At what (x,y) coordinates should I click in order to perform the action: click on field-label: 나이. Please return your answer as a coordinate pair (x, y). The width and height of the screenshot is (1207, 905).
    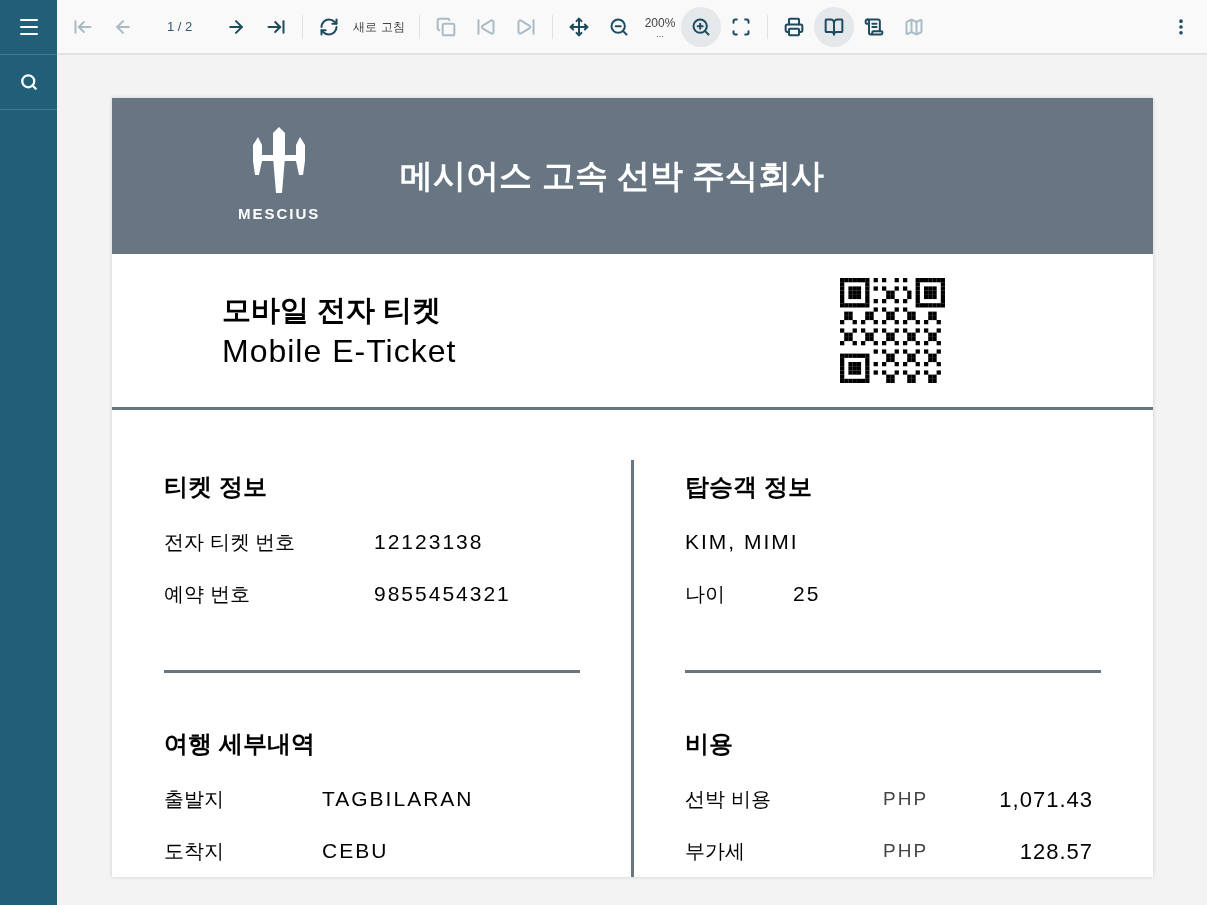
    Looking at the image, I should click on (705, 594).